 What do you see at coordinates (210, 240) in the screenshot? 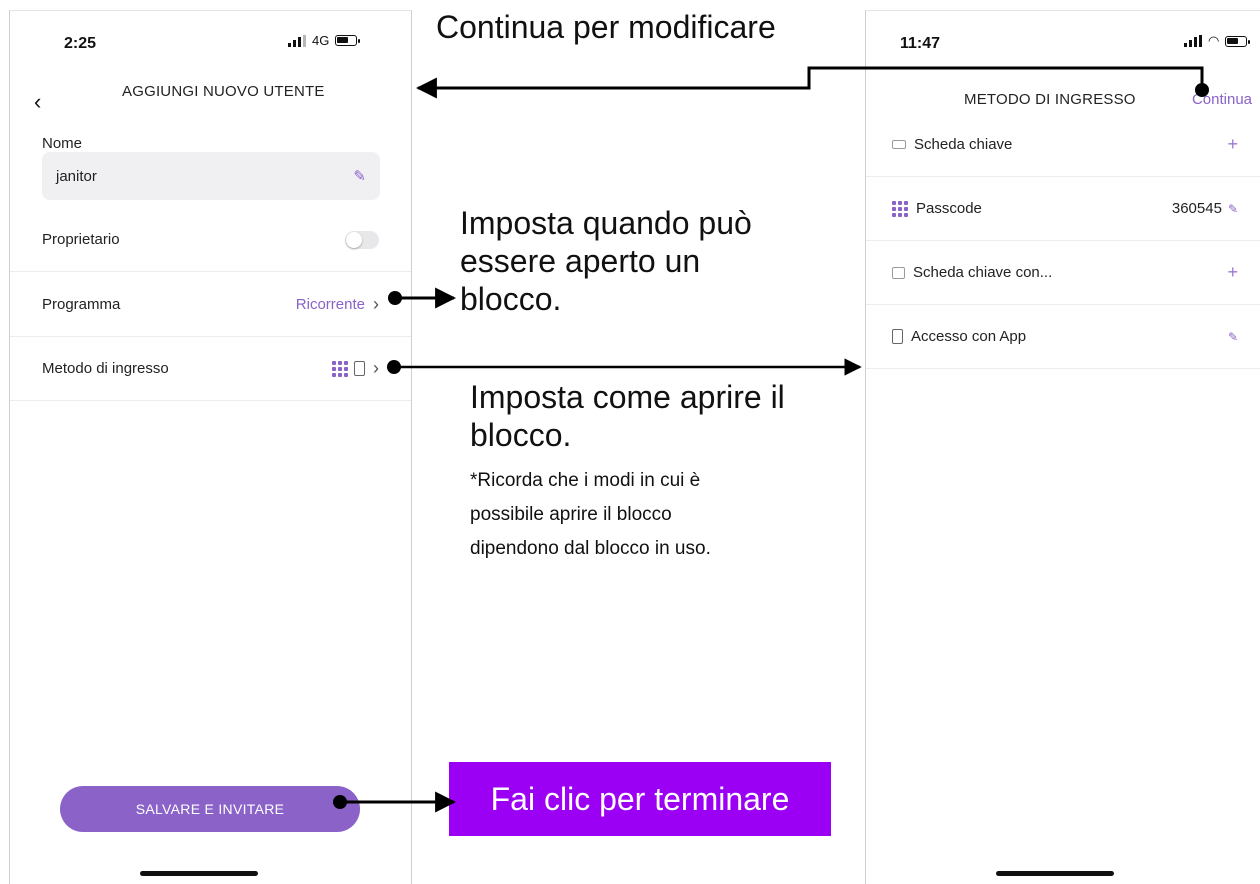
I see `owner-row: Proprietario` at bounding box center [210, 240].